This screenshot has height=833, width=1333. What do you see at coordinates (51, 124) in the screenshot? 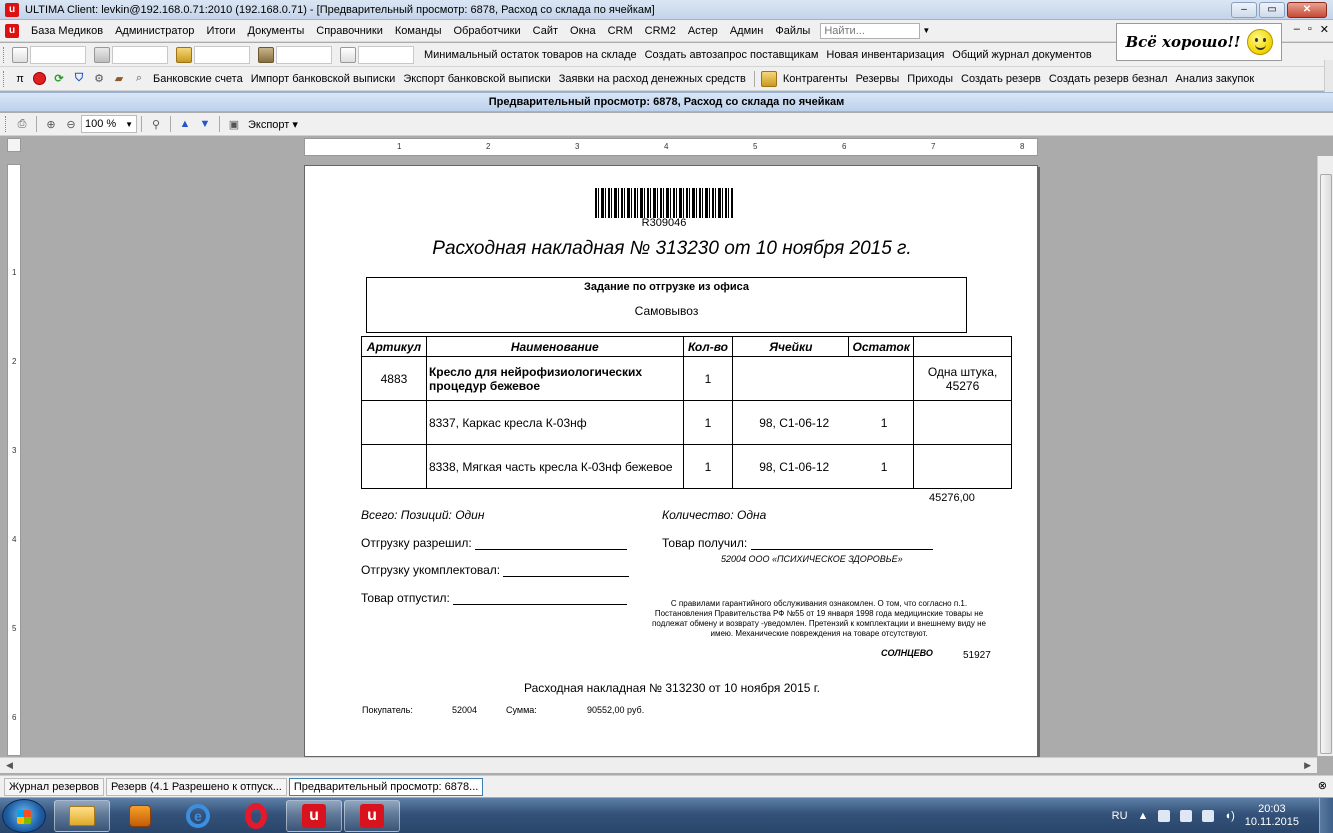
I see `zoom-in-icon: ⊕` at bounding box center [51, 124].